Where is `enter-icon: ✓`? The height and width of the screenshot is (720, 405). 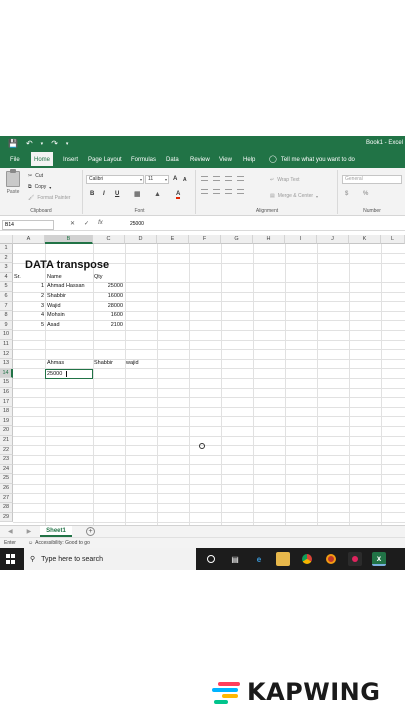 enter-icon: ✓ is located at coordinates (86, 223).